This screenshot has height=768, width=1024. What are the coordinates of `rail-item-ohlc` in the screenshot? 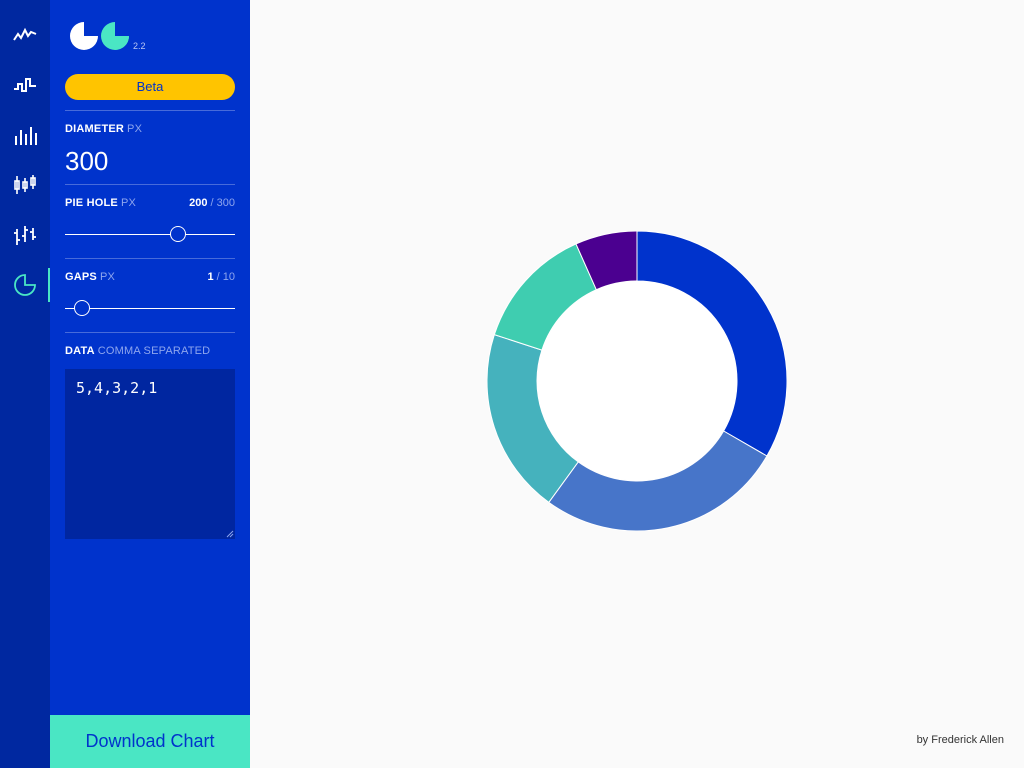 It's located at (25, 235).